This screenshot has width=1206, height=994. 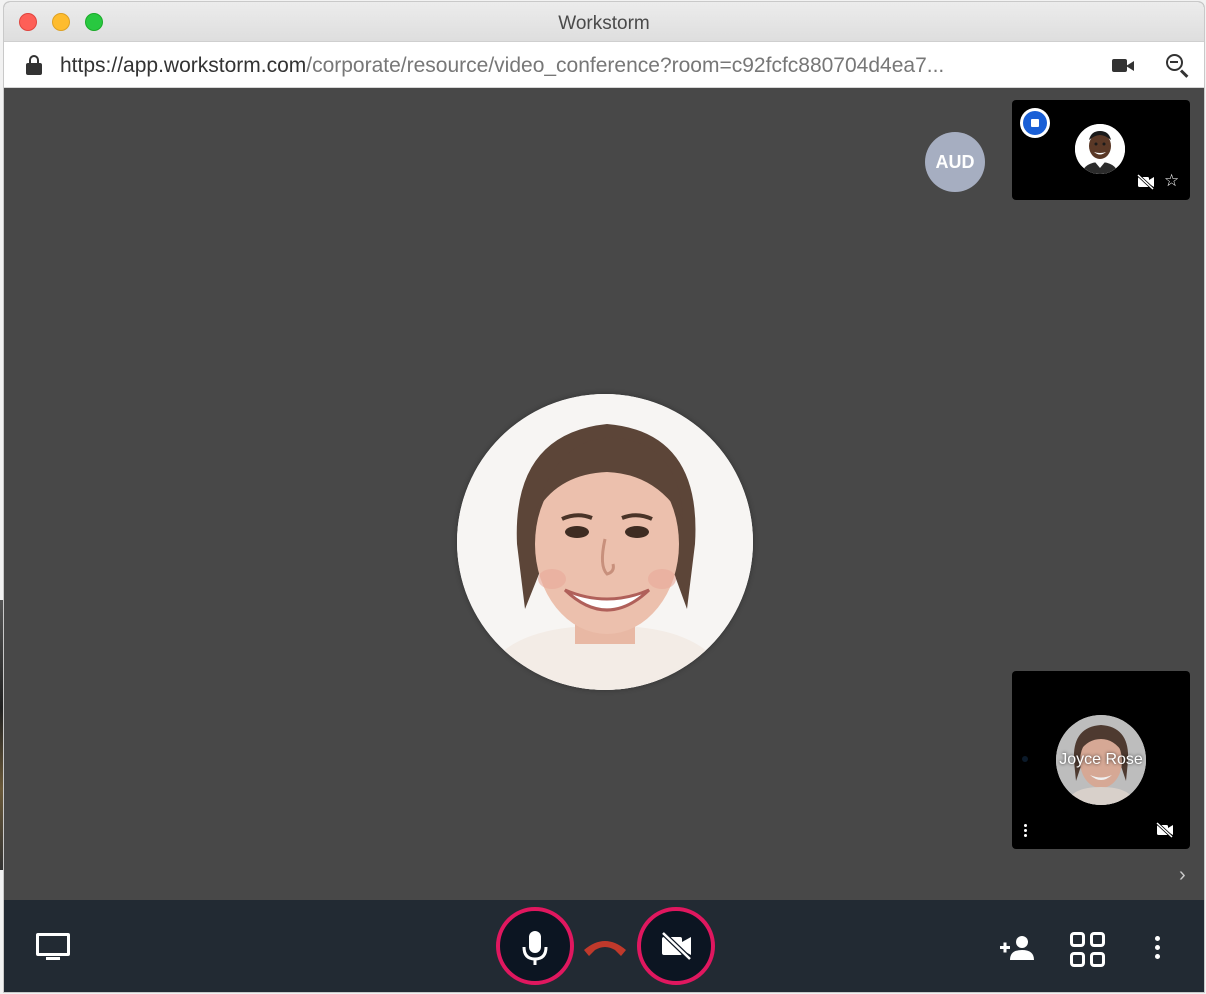 I want to click on url-host: https://app.workstorm.com, so click(x=183, y=65).